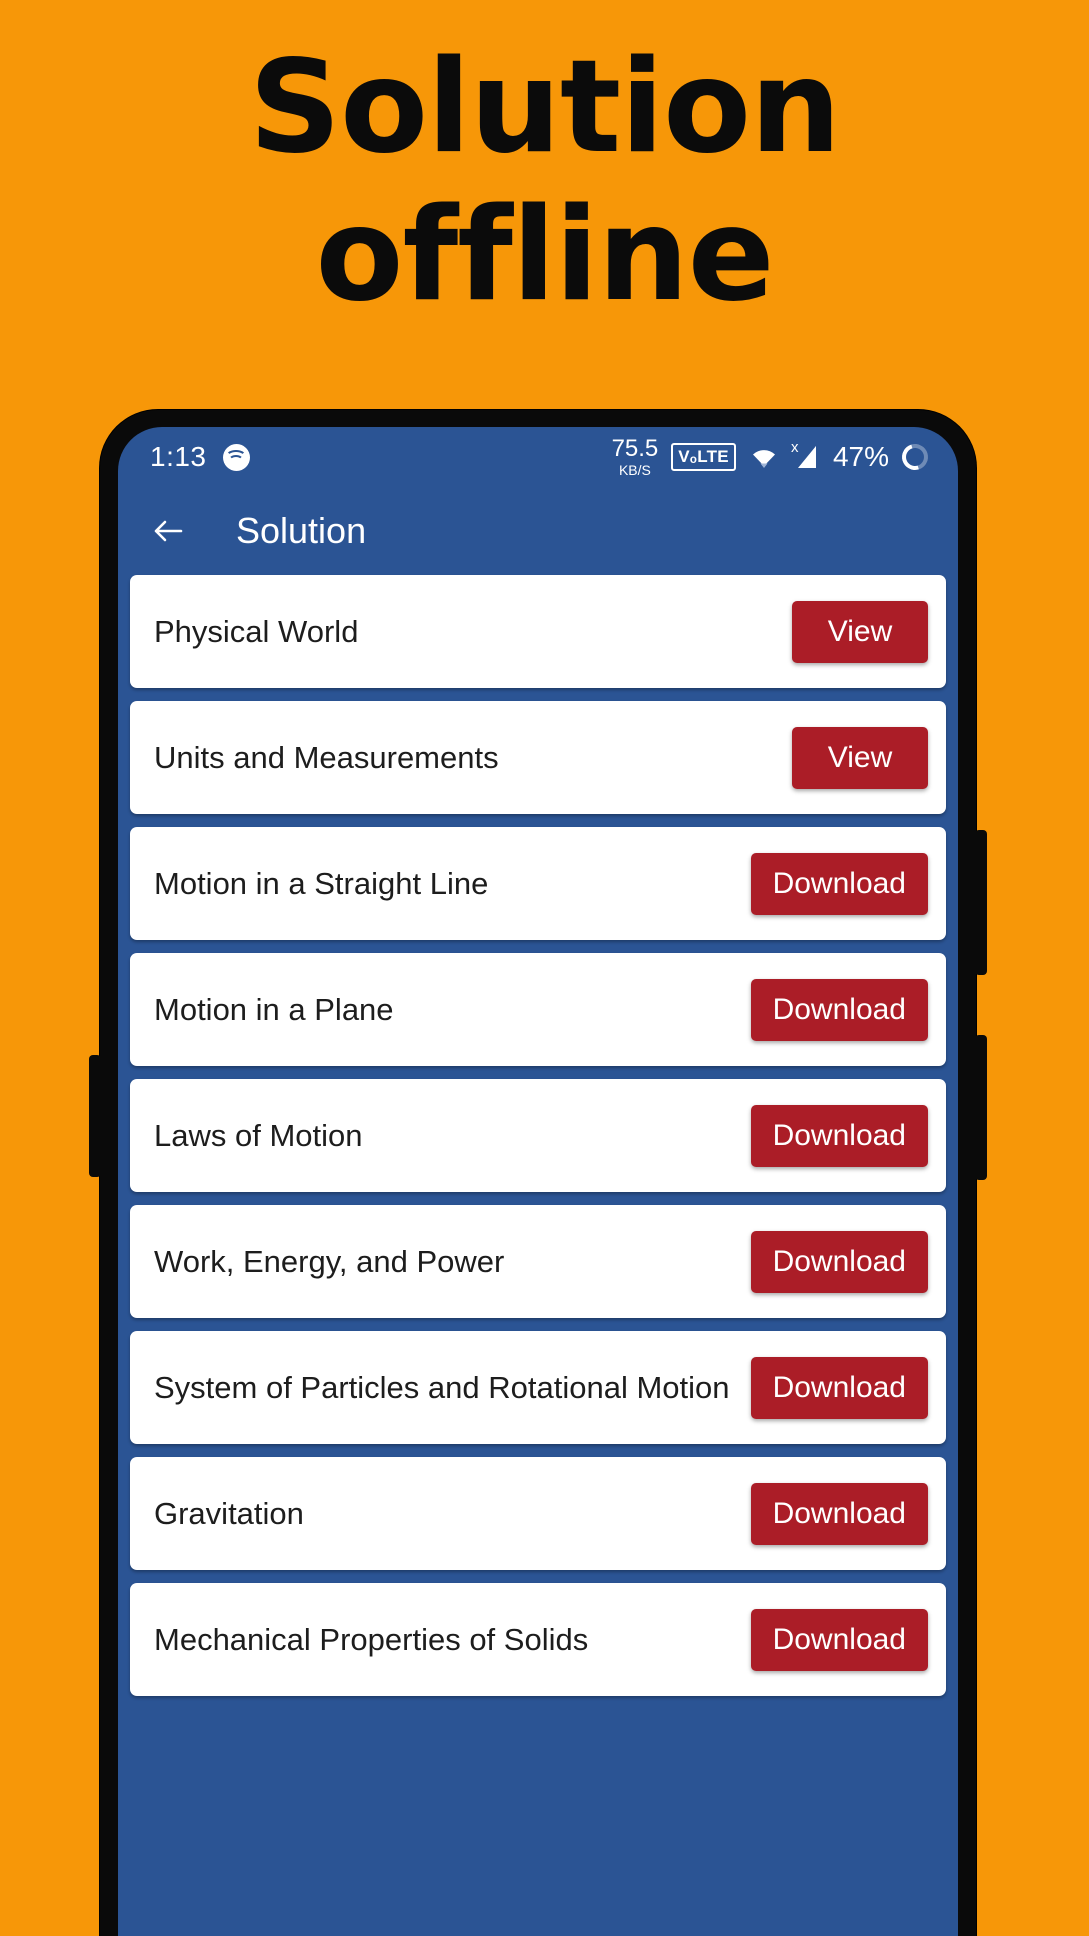 The height and width of the screenshot is (1936, 1089). I want to click on chapter-title: Motion in a Plane, so click(274, 1009).